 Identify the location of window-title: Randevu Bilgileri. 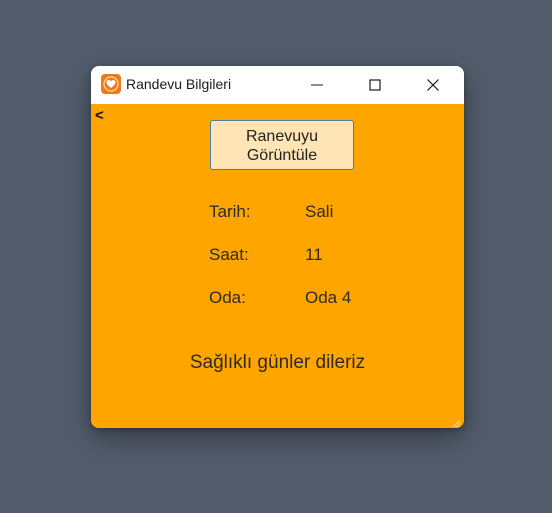
(179, 84).